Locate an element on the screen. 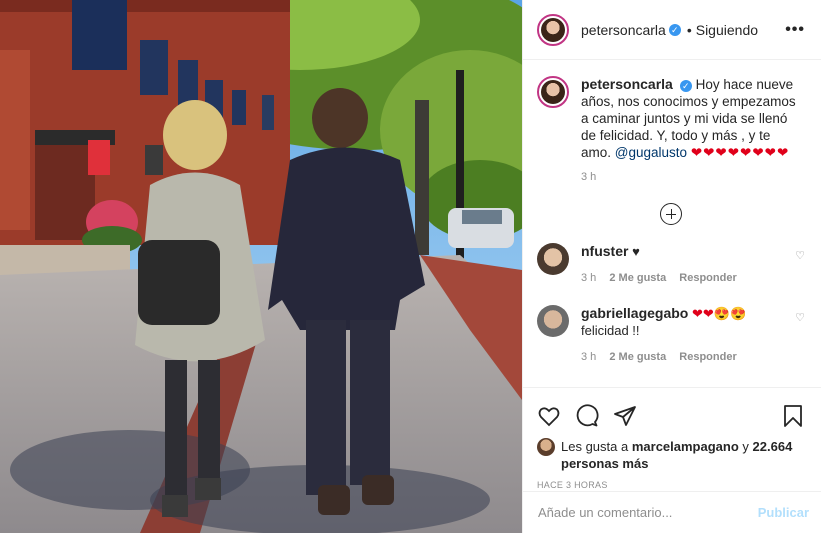  comment-text: ❤❤😍😍 is located at coordinates (719, 313).